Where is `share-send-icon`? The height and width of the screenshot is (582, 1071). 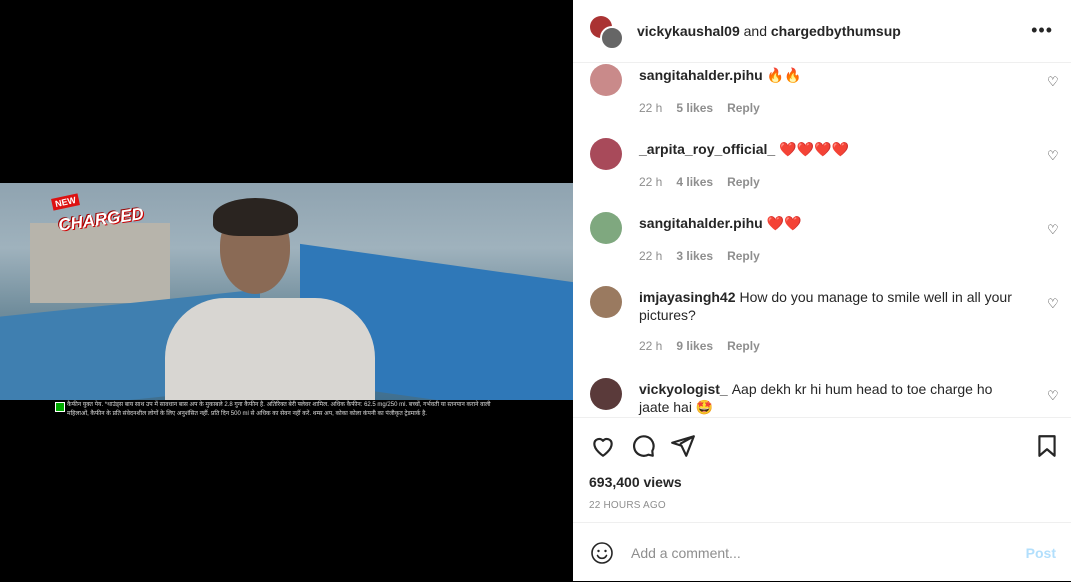 share-send-icon is located at coordinates (683, 446).